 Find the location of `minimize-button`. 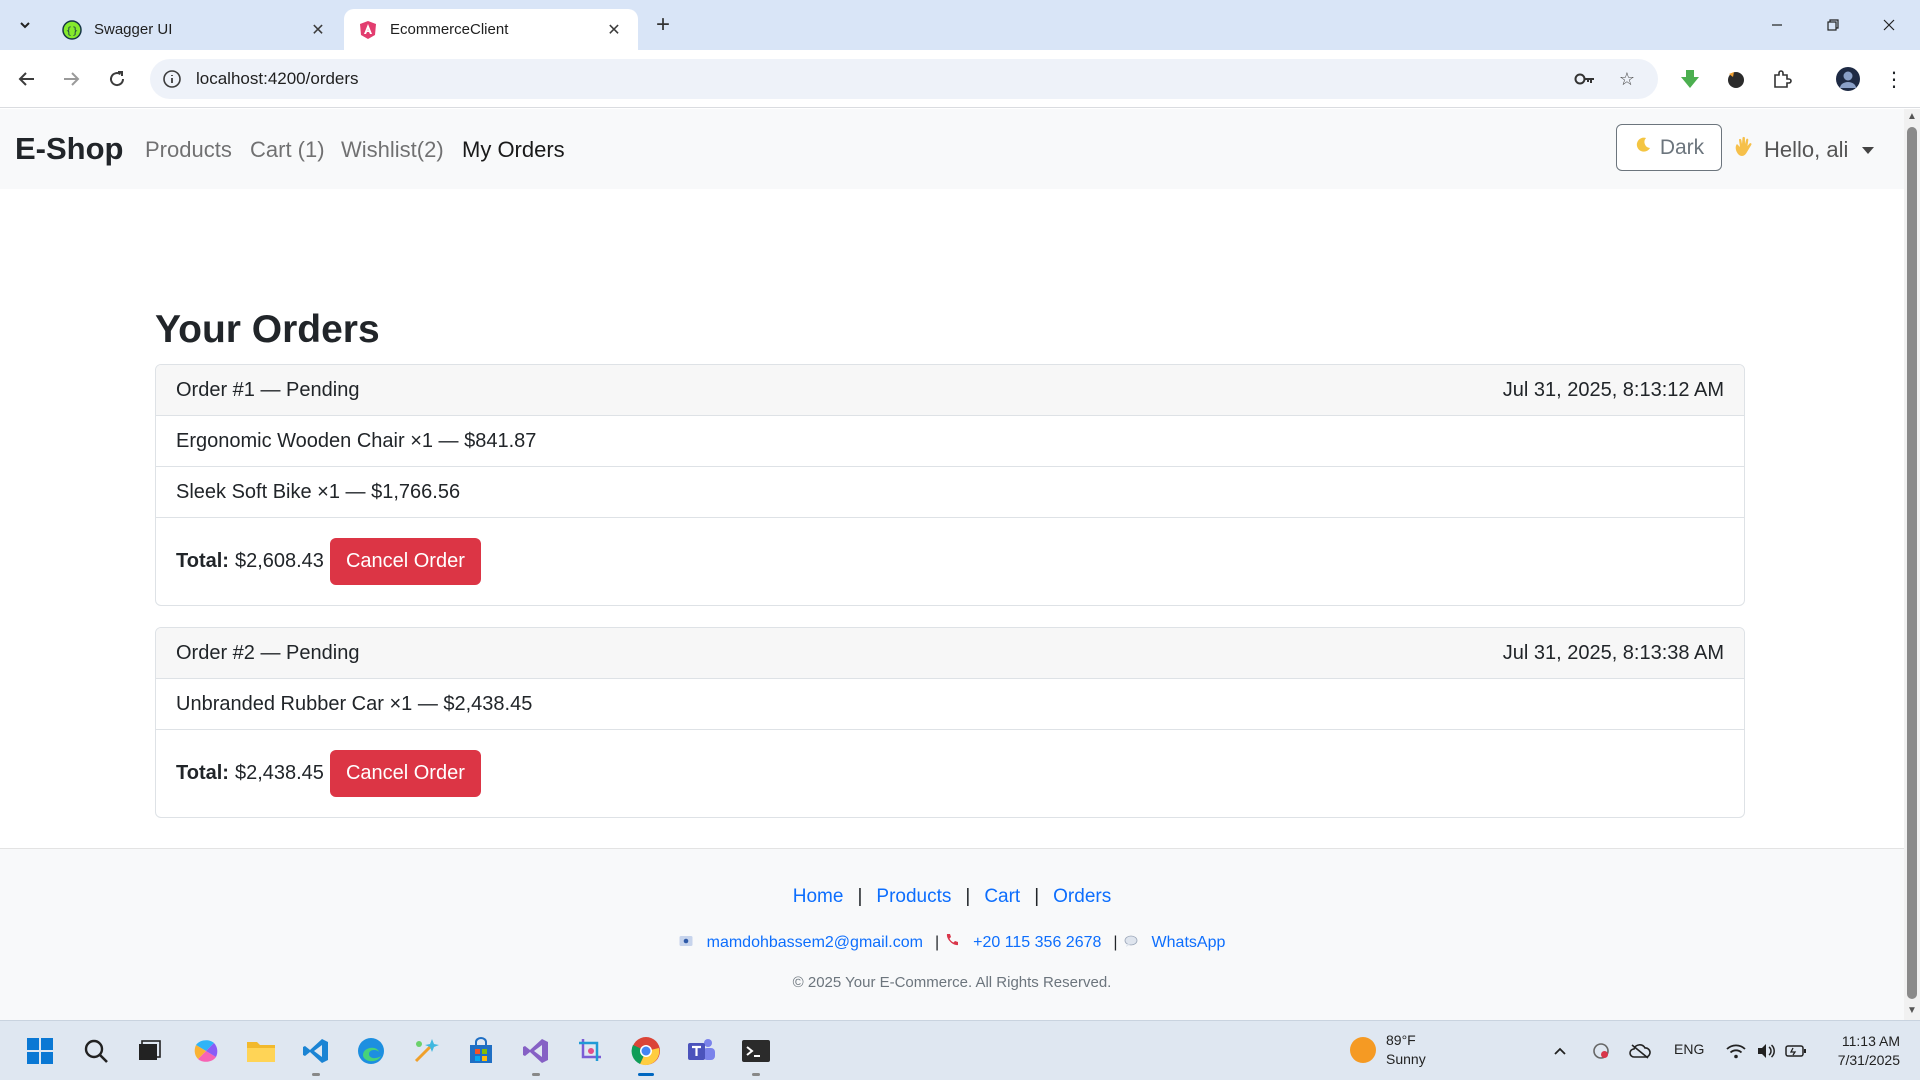

minimize-button is located at coordinates (1777, 25).